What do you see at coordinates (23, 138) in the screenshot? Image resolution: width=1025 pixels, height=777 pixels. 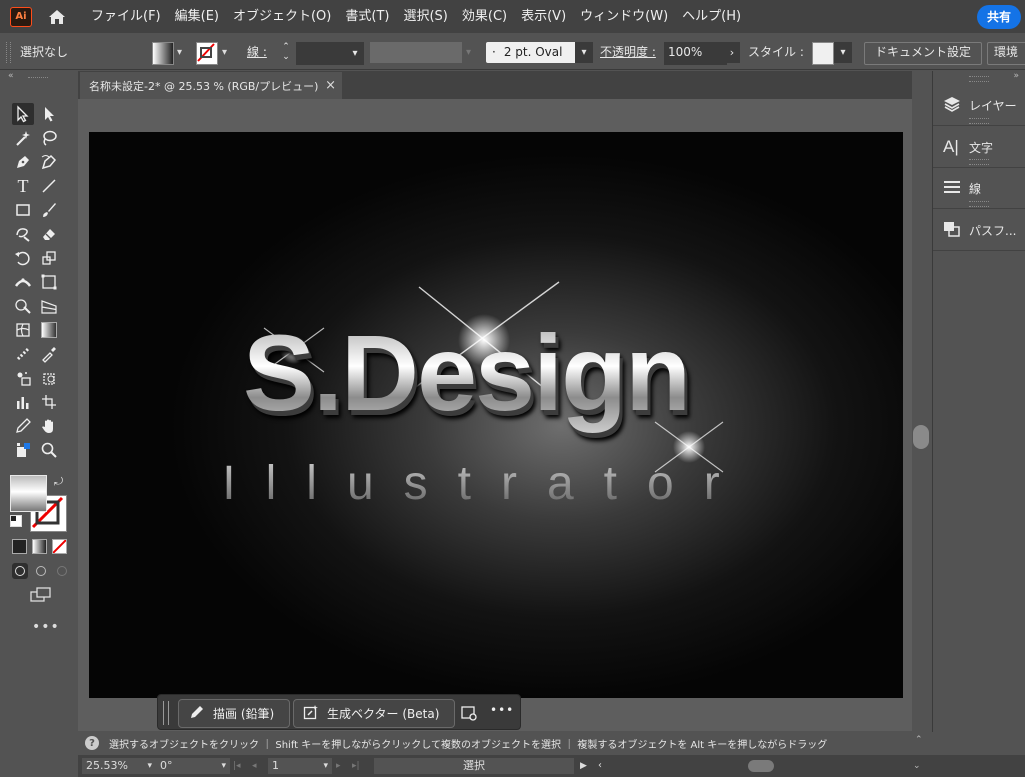 I see `magic-wand-tool-icon` at bounding box center [23, 138].